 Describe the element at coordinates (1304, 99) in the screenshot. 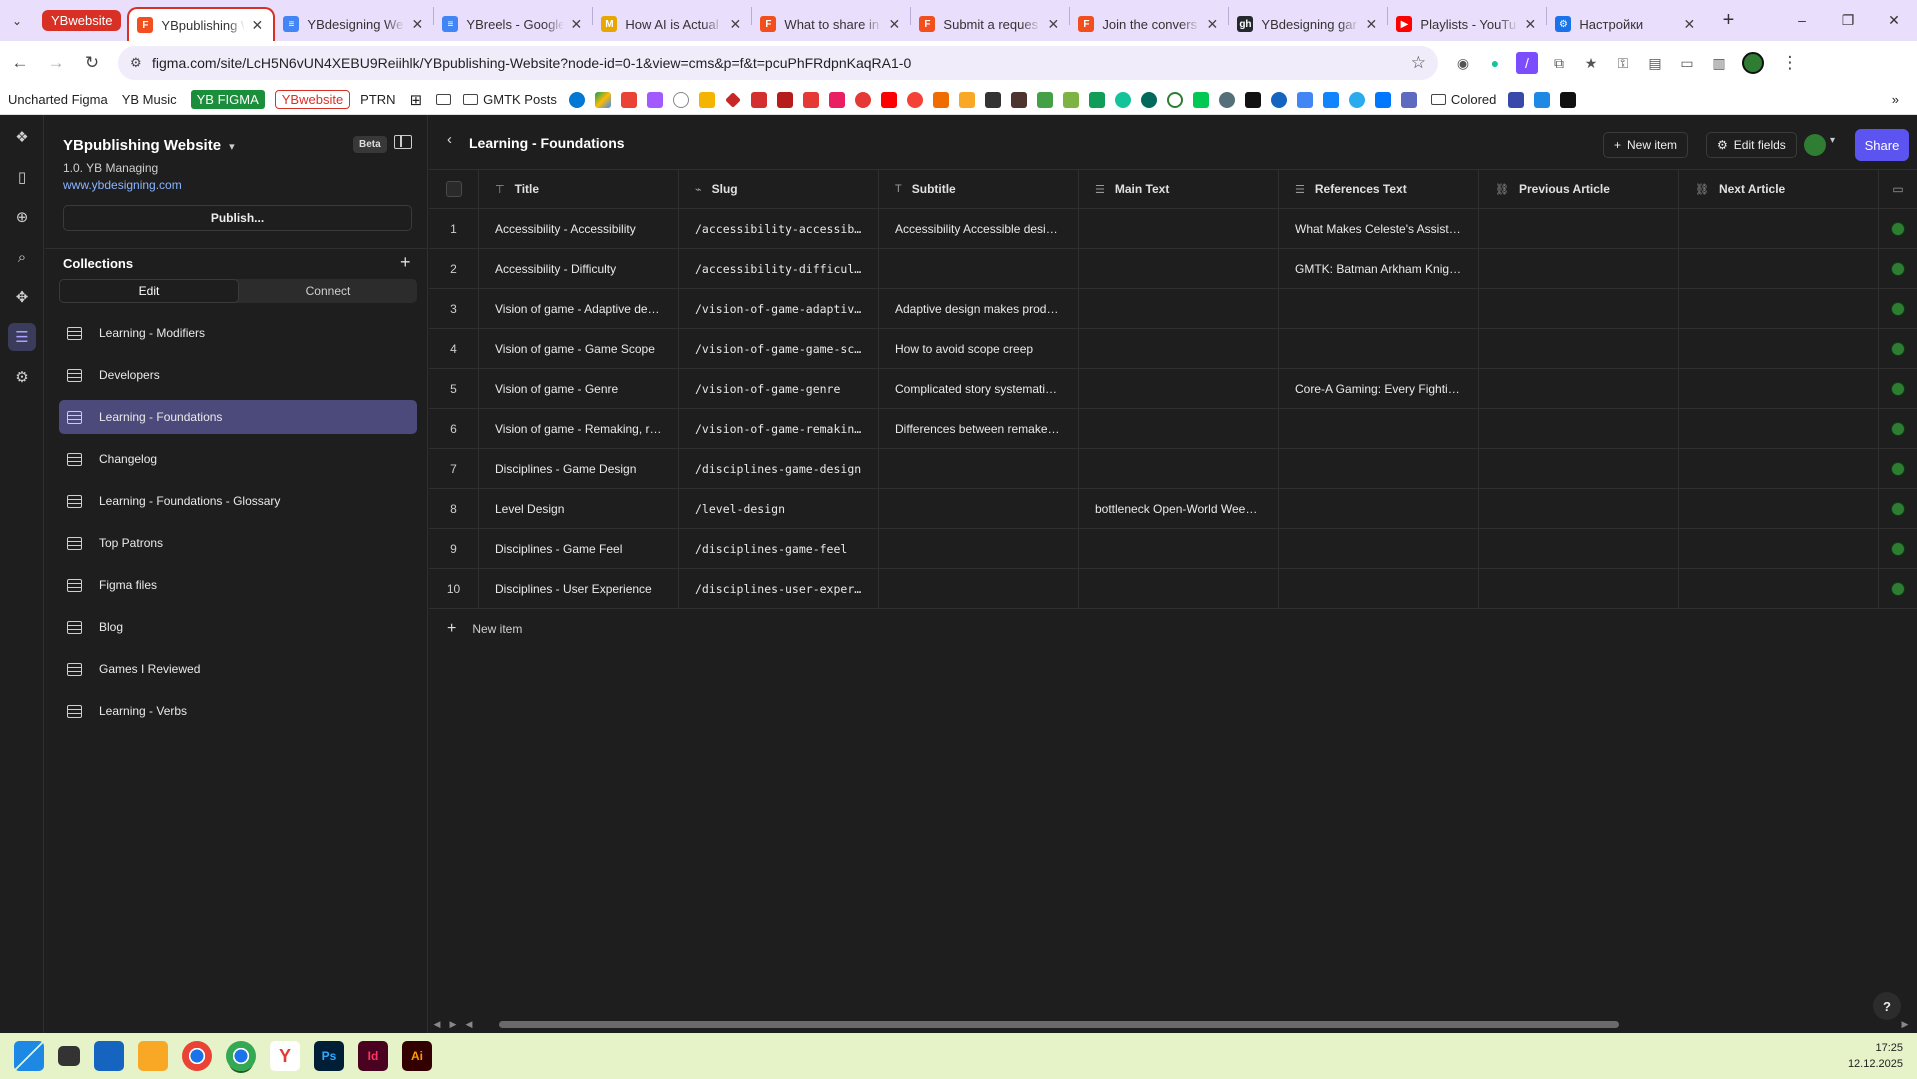

I see `bookmark-translate-icon` at that location.